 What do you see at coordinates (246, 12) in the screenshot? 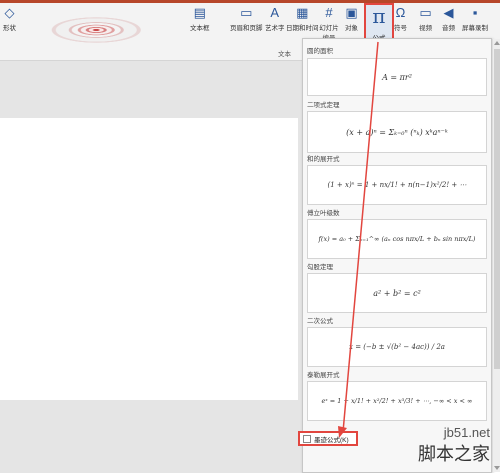
I see `header-footer-icon: ▭` at bounding box center [246, 12].